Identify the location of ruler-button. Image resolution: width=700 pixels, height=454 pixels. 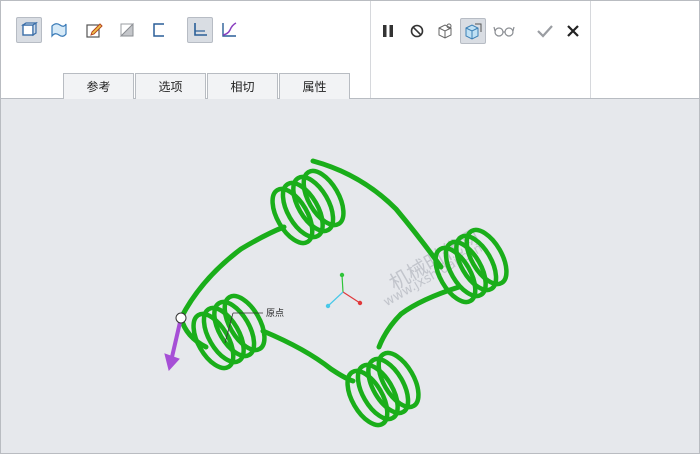
(200, 30).